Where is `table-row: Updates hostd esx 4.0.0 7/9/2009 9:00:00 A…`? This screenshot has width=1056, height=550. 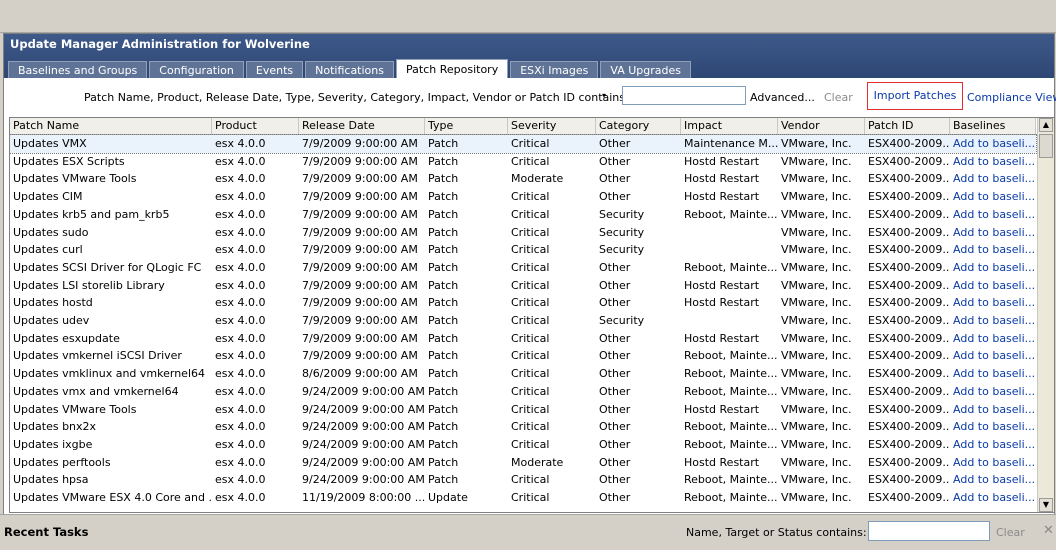
table-row: Updates hostd esx 4.0.0 7/9/2009 9:00:00 A… is located at coordinates (523, 303).